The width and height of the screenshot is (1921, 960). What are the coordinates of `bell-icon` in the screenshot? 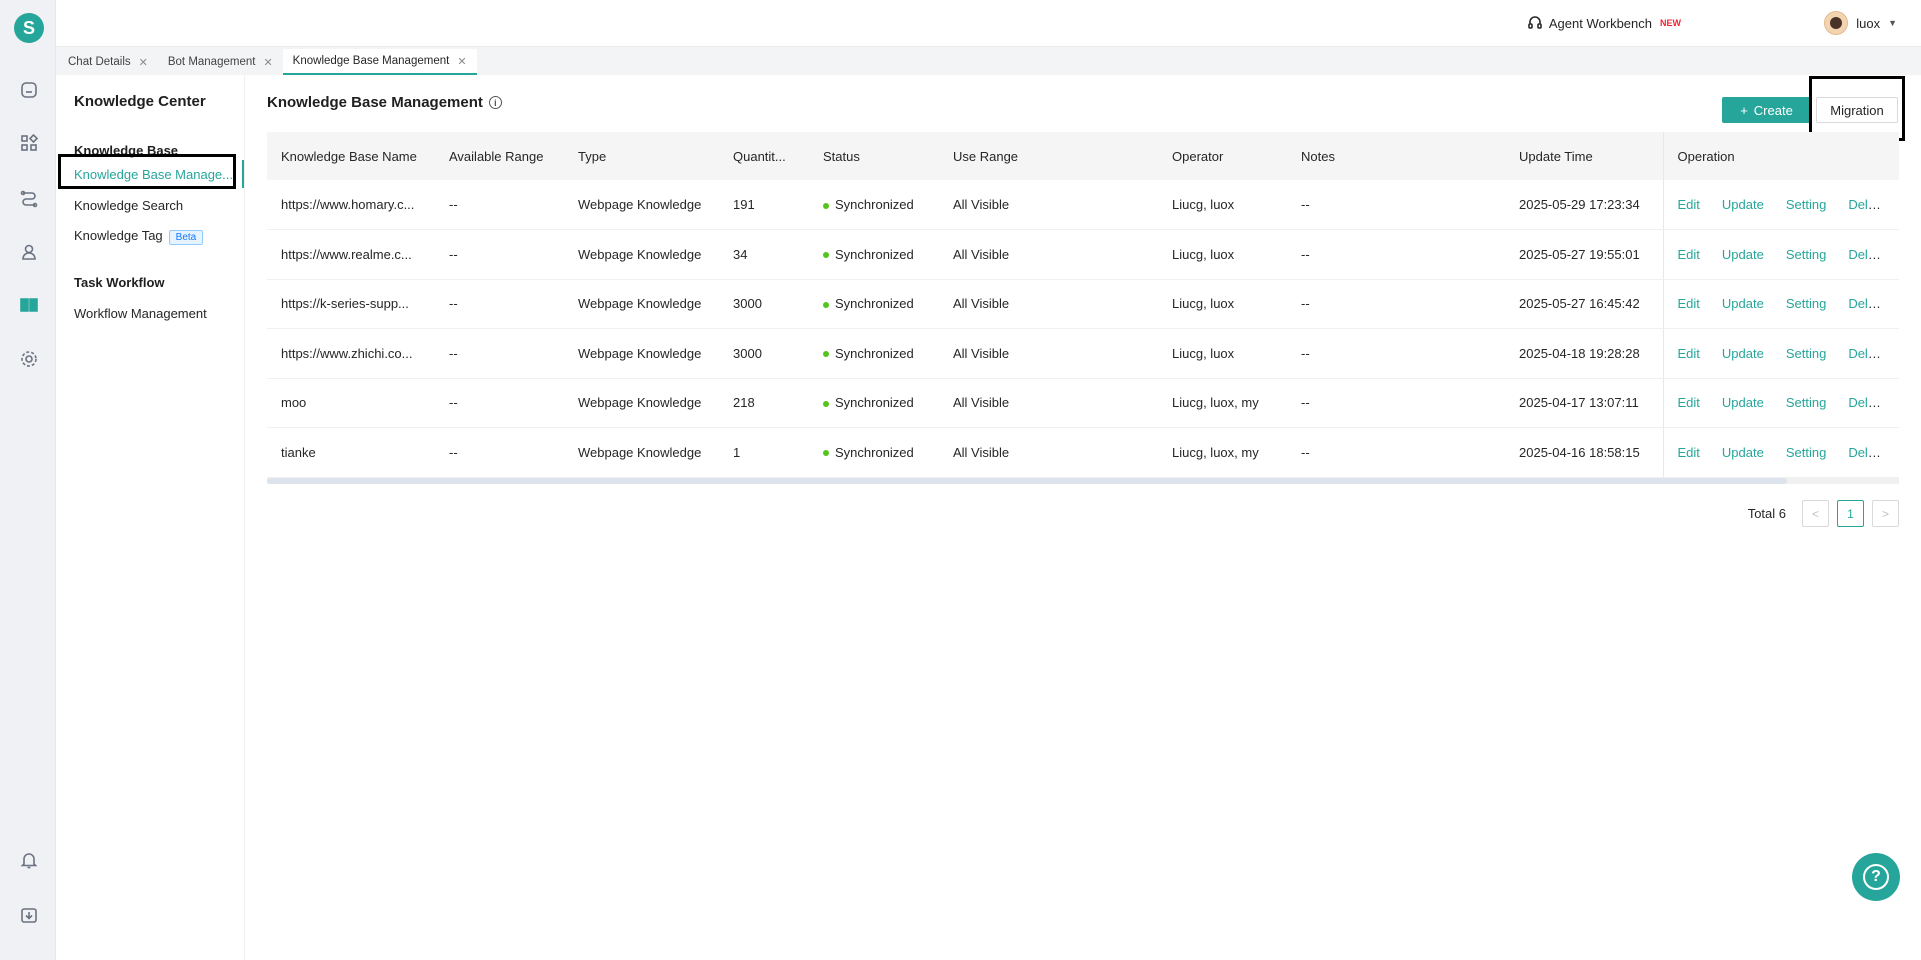 It's located at (29, 860).